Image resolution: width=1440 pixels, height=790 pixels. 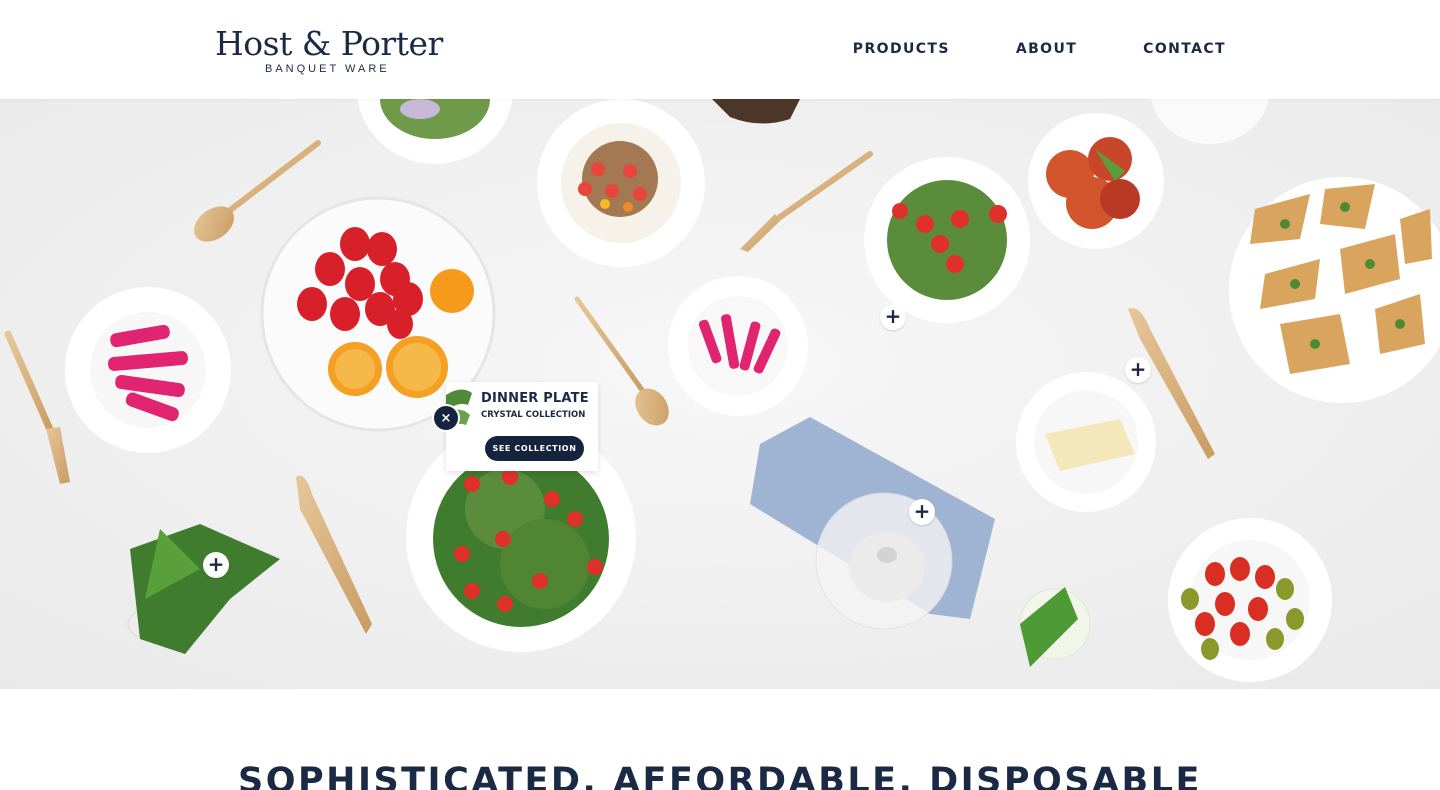 What do you see at coordinates (1184, 49) in the screenshot?
I see `nav-contact: CONTACT` at bounding box center [1184, 49].